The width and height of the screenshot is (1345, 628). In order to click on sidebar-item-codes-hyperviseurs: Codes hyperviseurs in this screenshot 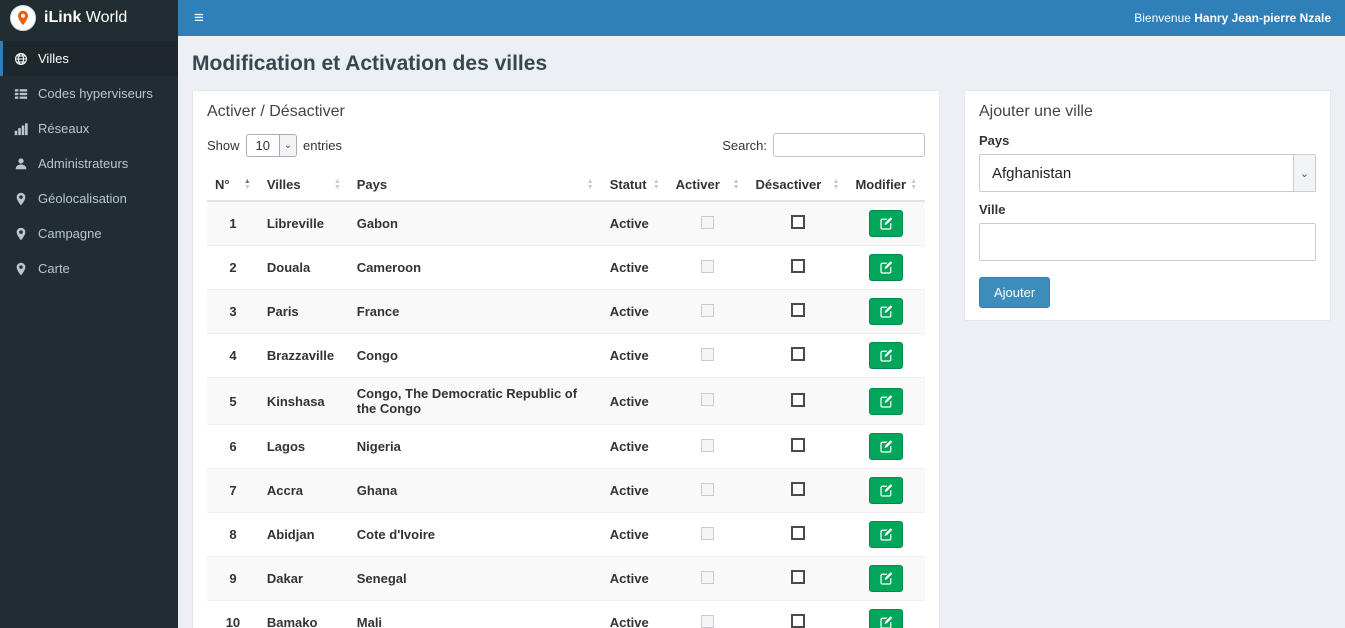, I will do `click(89, 93)`.